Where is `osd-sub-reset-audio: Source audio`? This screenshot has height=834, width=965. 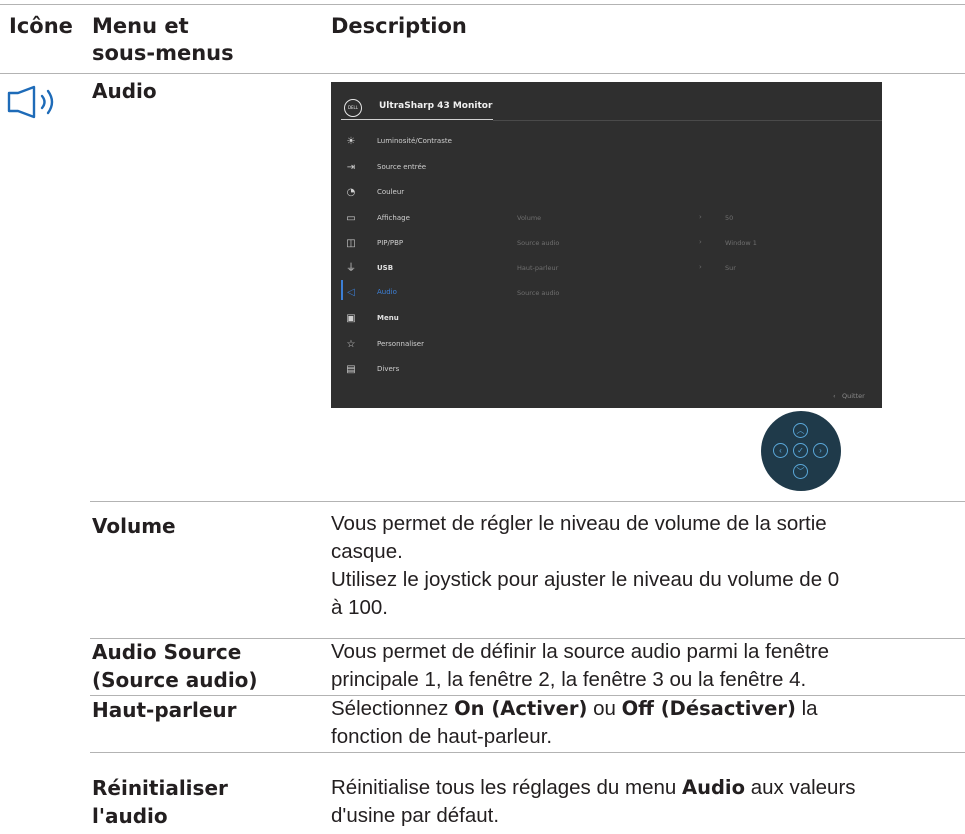 osd-sub-reset-audio: Source audio is located at coordinates (538, 293).